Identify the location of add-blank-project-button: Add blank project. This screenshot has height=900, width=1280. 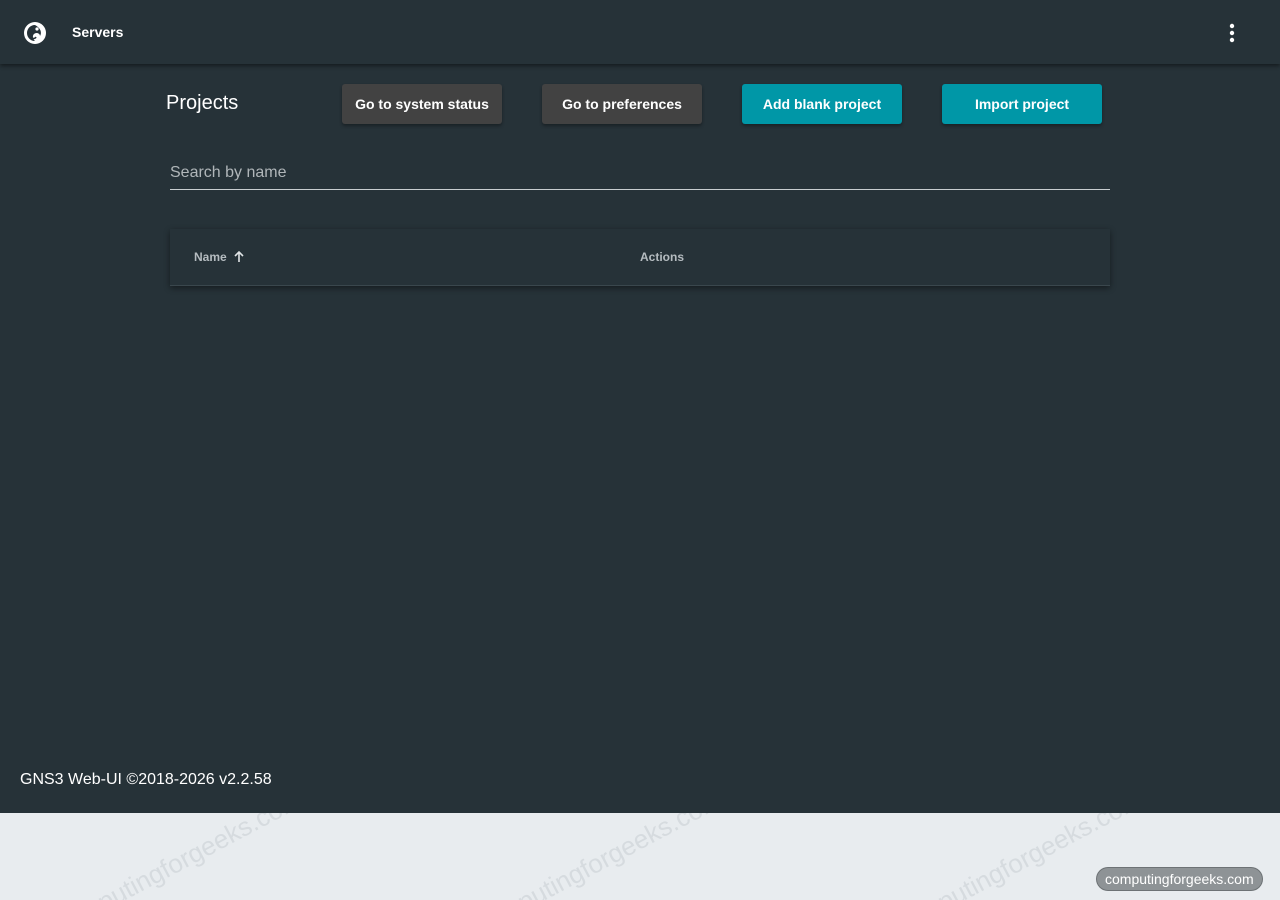
(822, 104).